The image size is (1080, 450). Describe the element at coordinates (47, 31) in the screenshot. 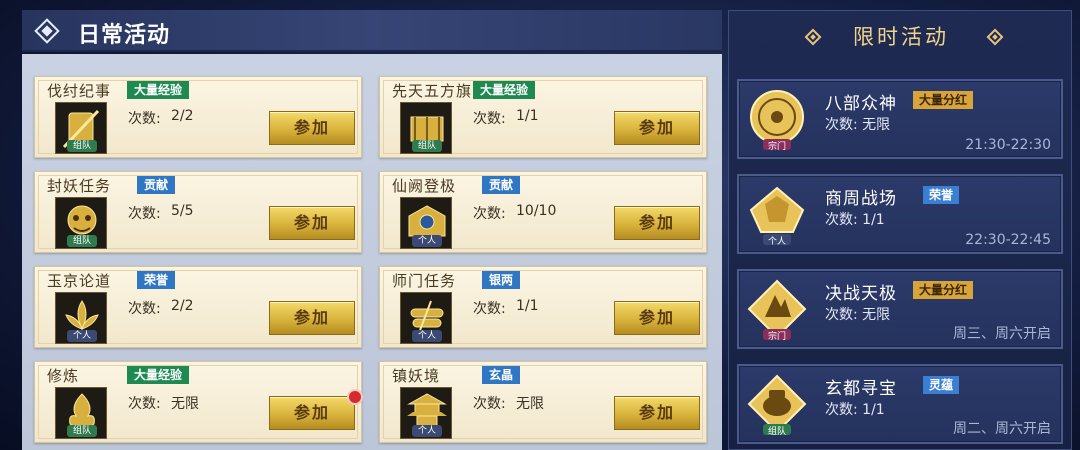

I see `diamond-icon` at that location.